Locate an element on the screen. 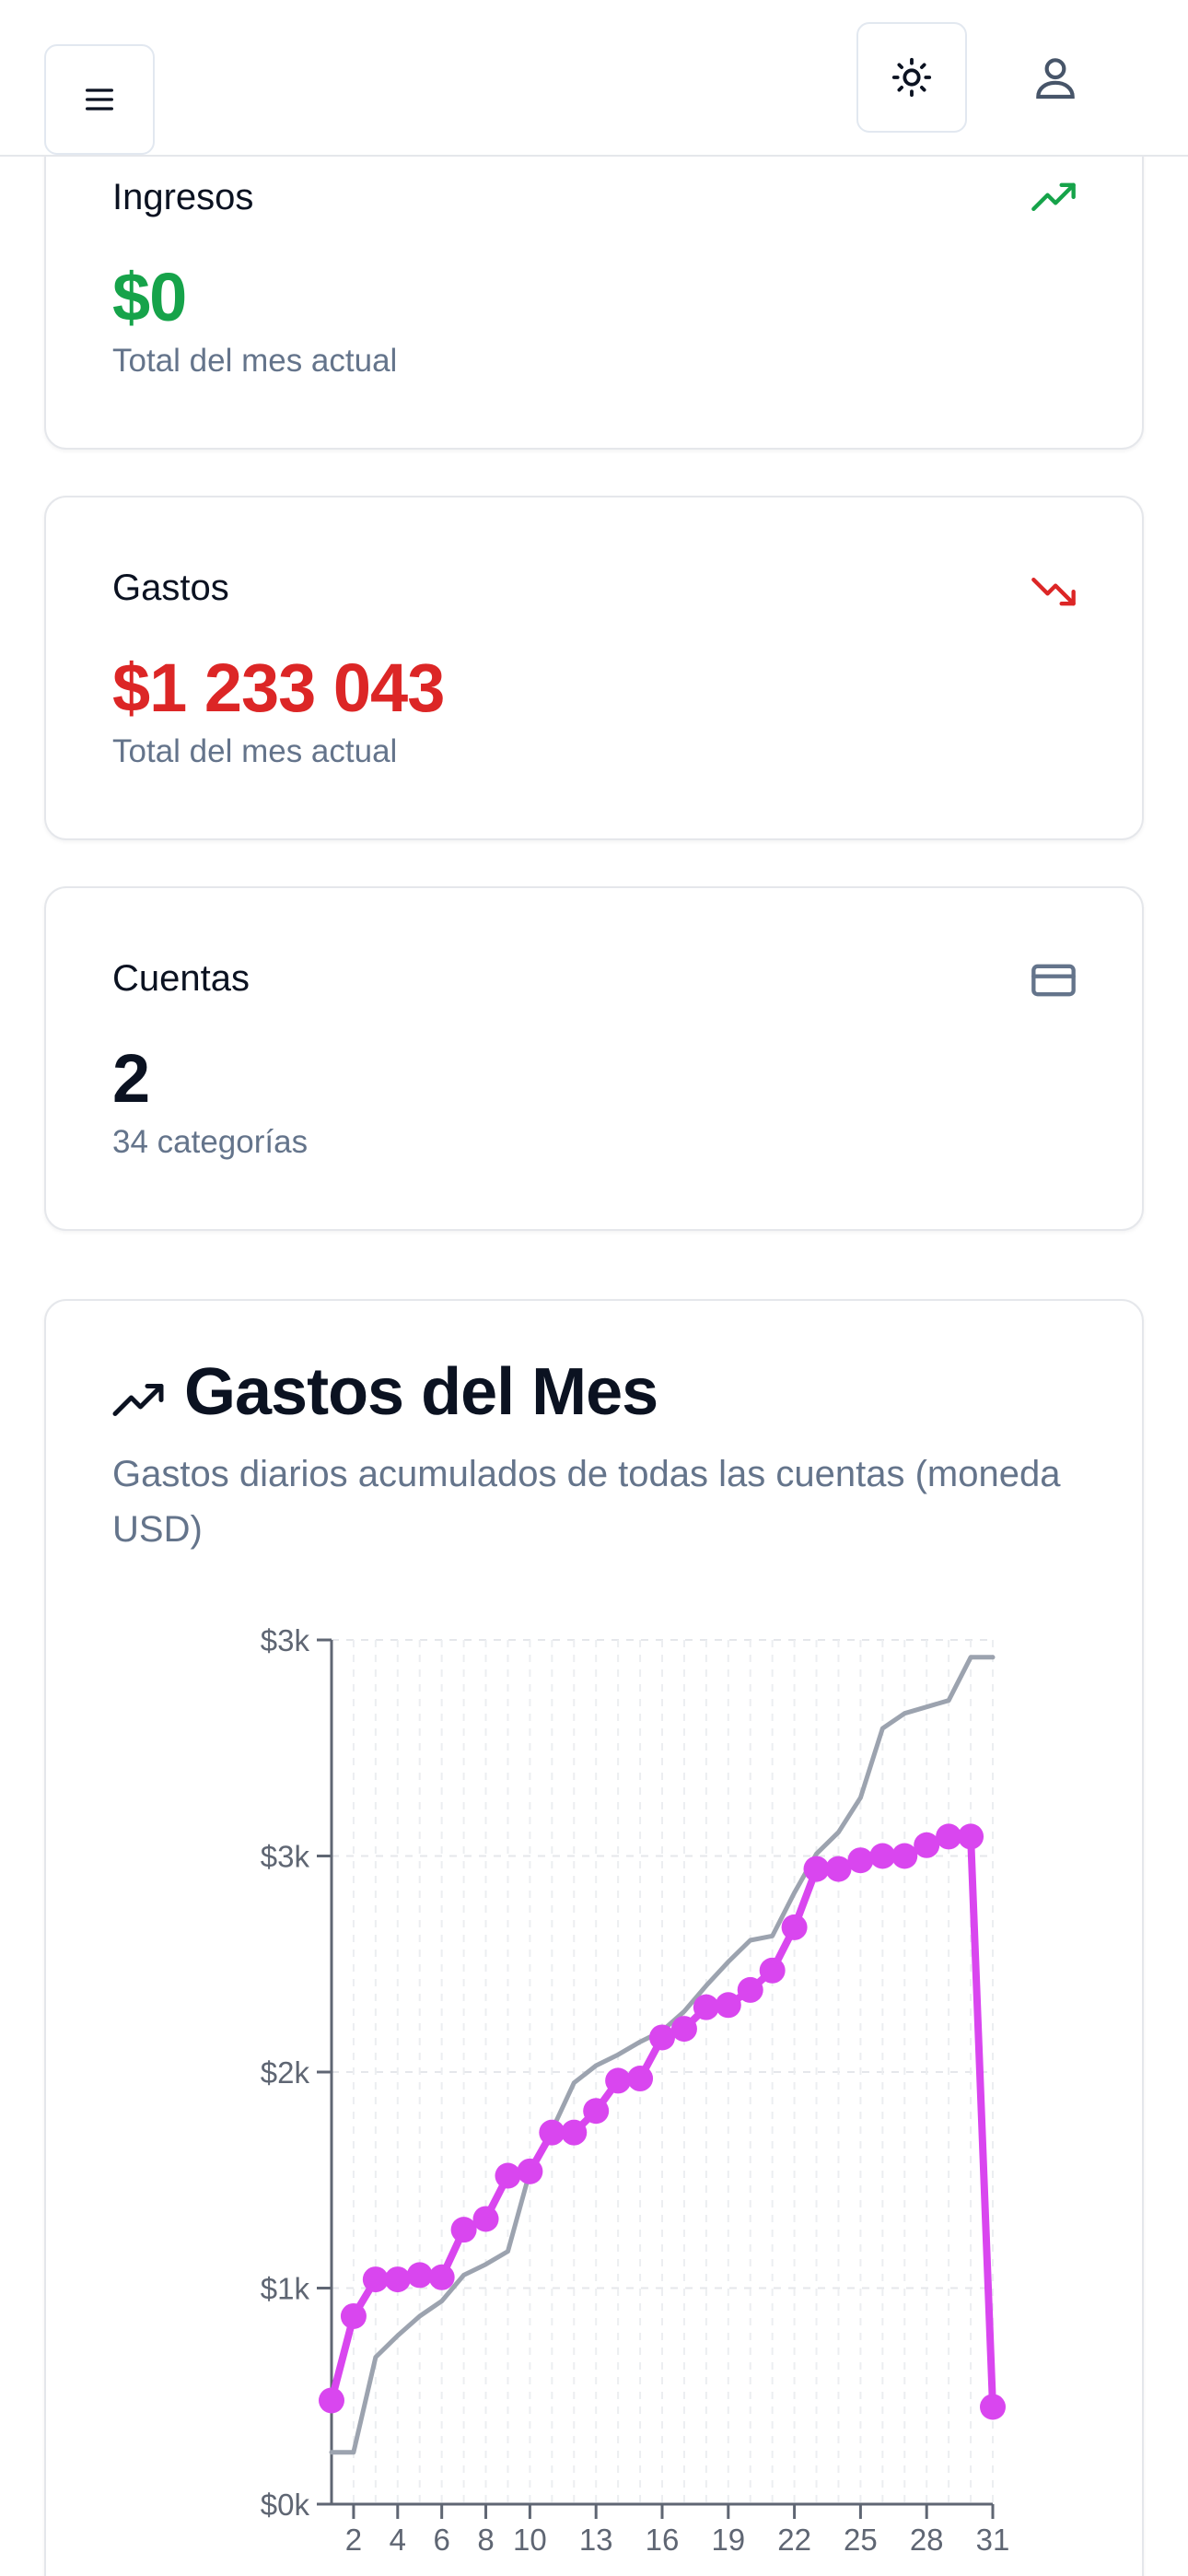 Image resolution: width=1188 pixels, height=2576 pixels. card-title: Gastos is located at coordinates (170, 588).